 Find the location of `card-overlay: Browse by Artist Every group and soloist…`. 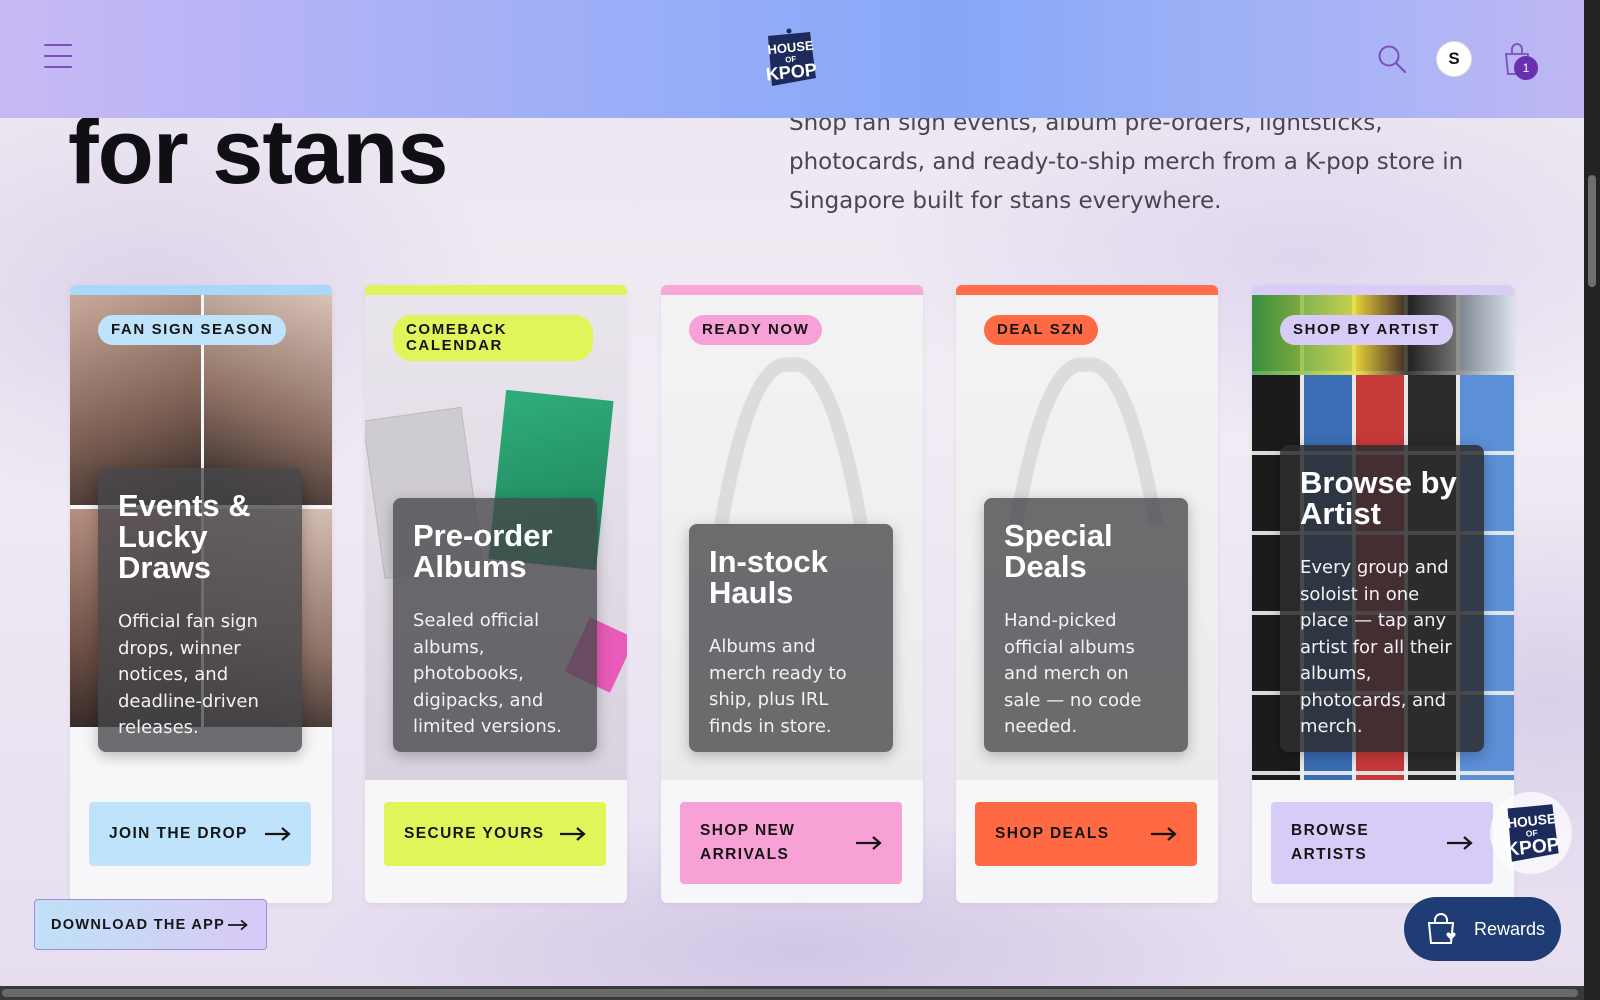

card-overlay: Browse by Artist Every group and soloist… is located at coordinates (1382, 598).